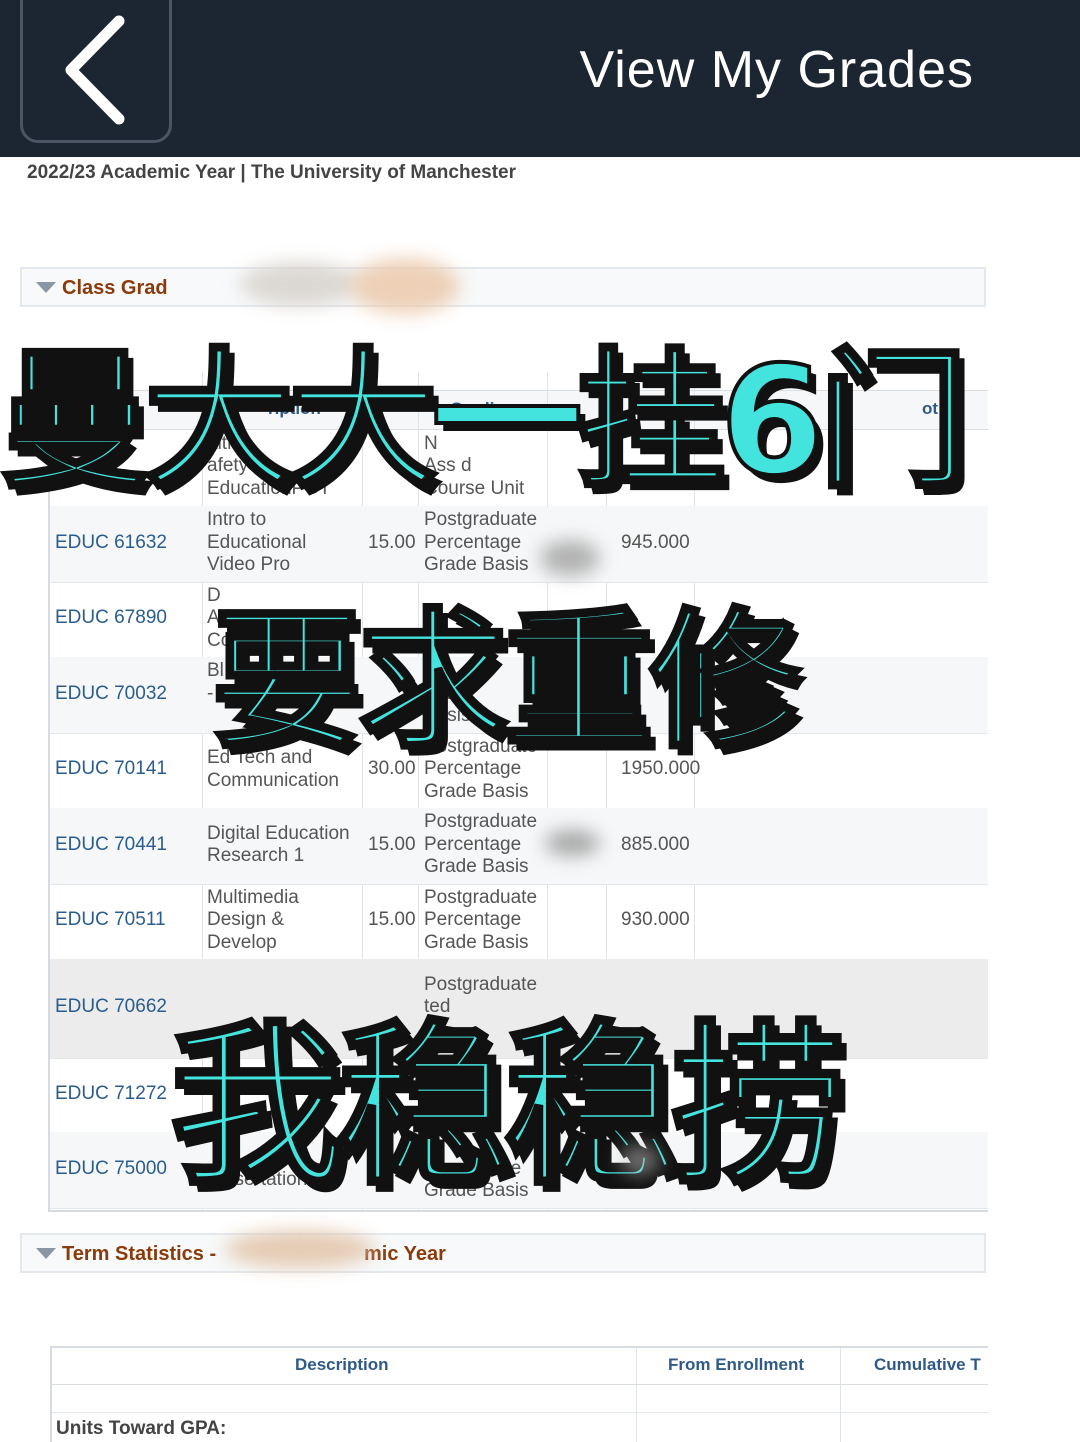  What do you see at coordinates (242, 942) in the screenshot?
I see `description-line: Develop` at bounding box center [242, 942].